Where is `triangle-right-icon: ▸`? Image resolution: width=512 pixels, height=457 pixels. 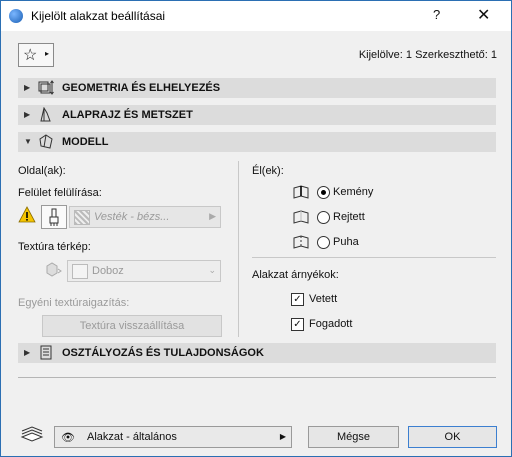 triangle-right-icon: ▸ is located at coordinates (47, 53).